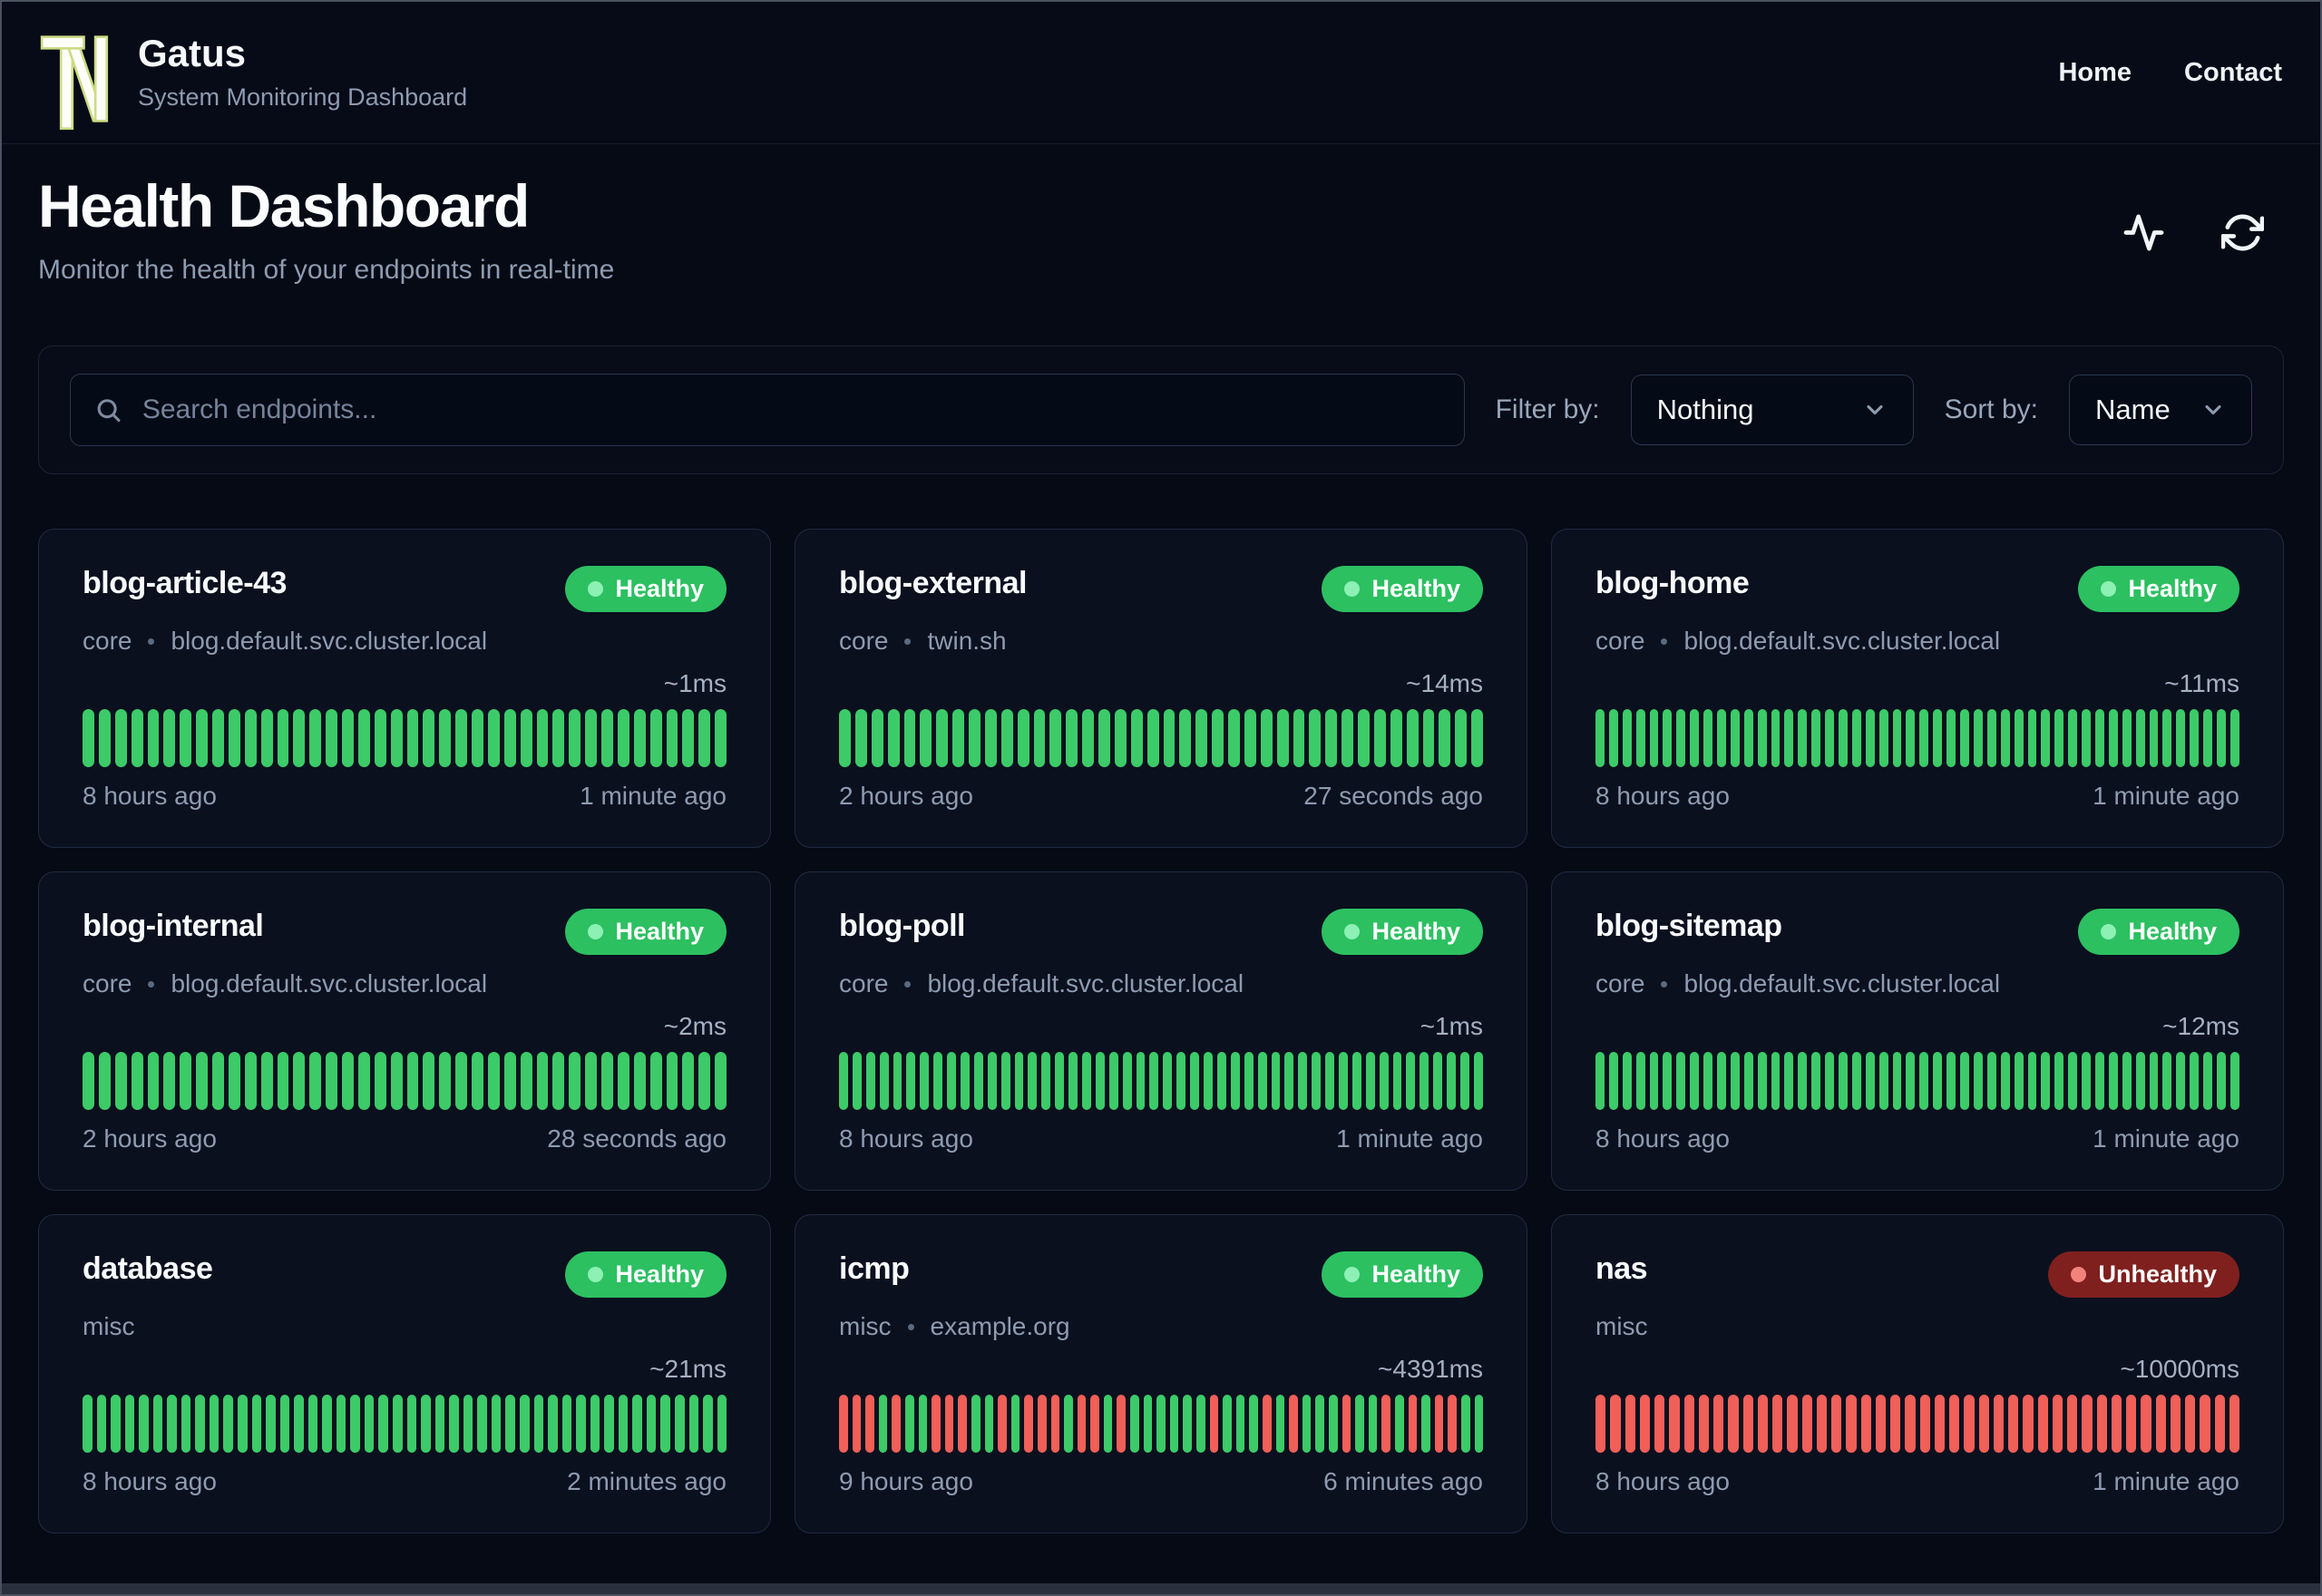 The height and width of the screenshot is (1596, 2322). Describe the element at coordinates (1772, 410) in the screenshot. I see `filter-select: Nothing` at that location.